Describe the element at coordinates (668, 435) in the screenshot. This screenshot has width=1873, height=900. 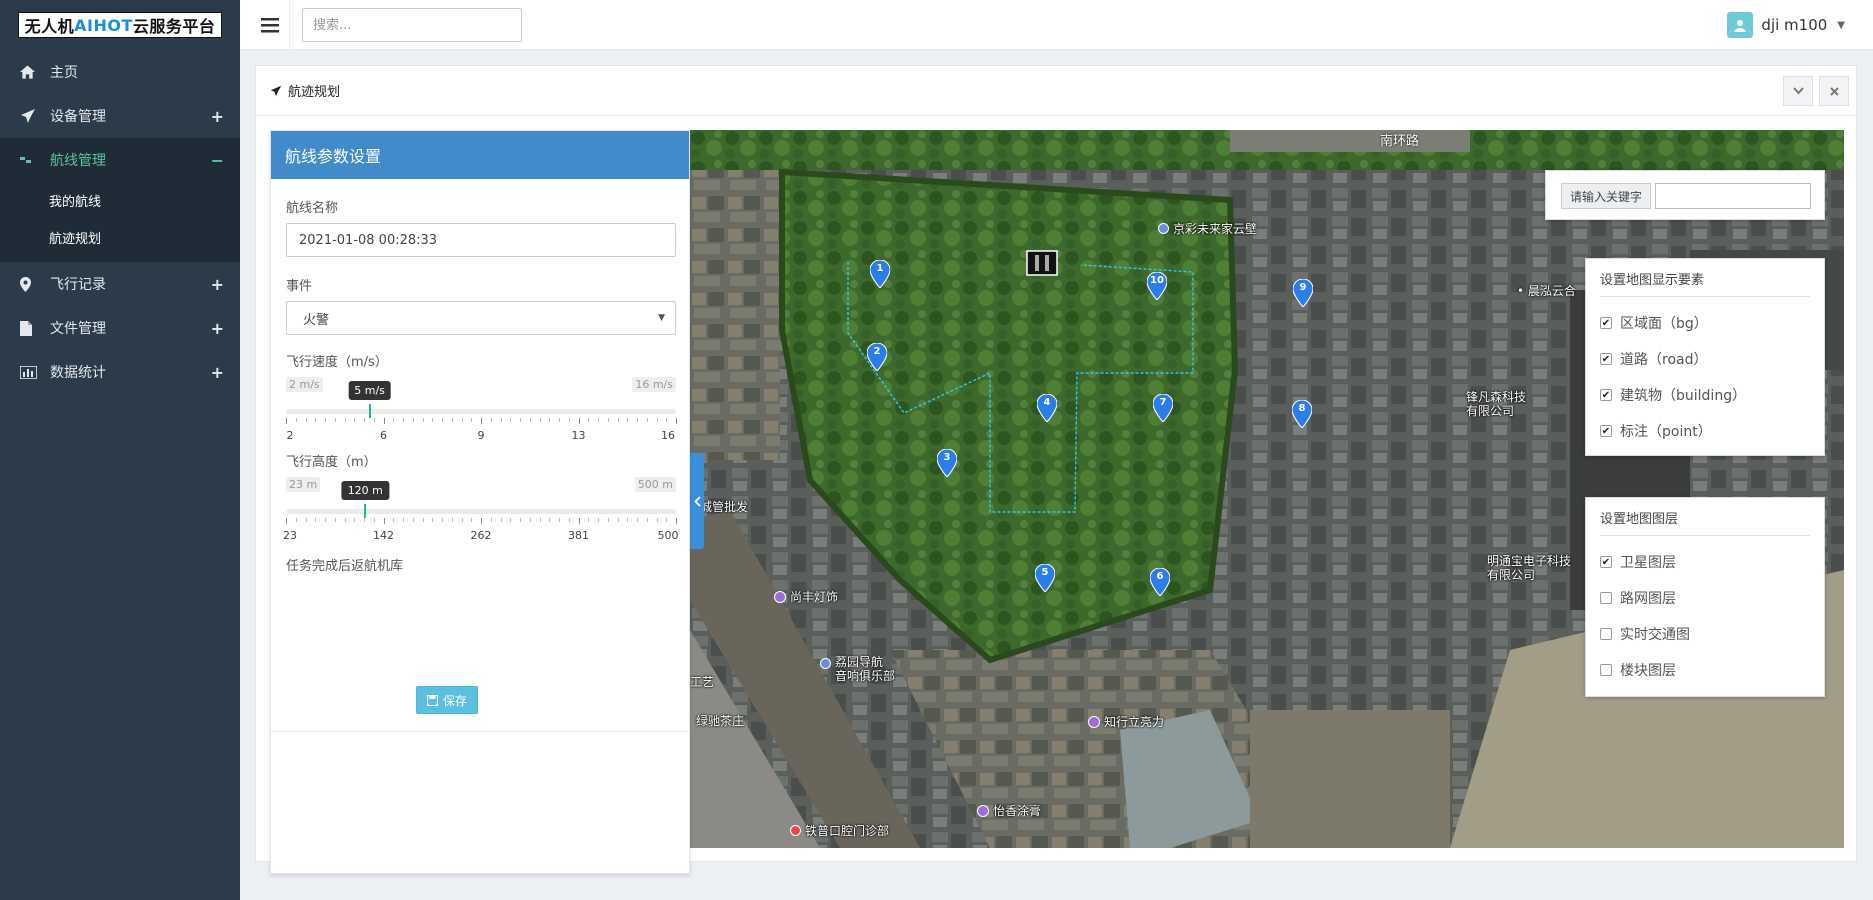
I see `slider-tick-label: 16` at that location.